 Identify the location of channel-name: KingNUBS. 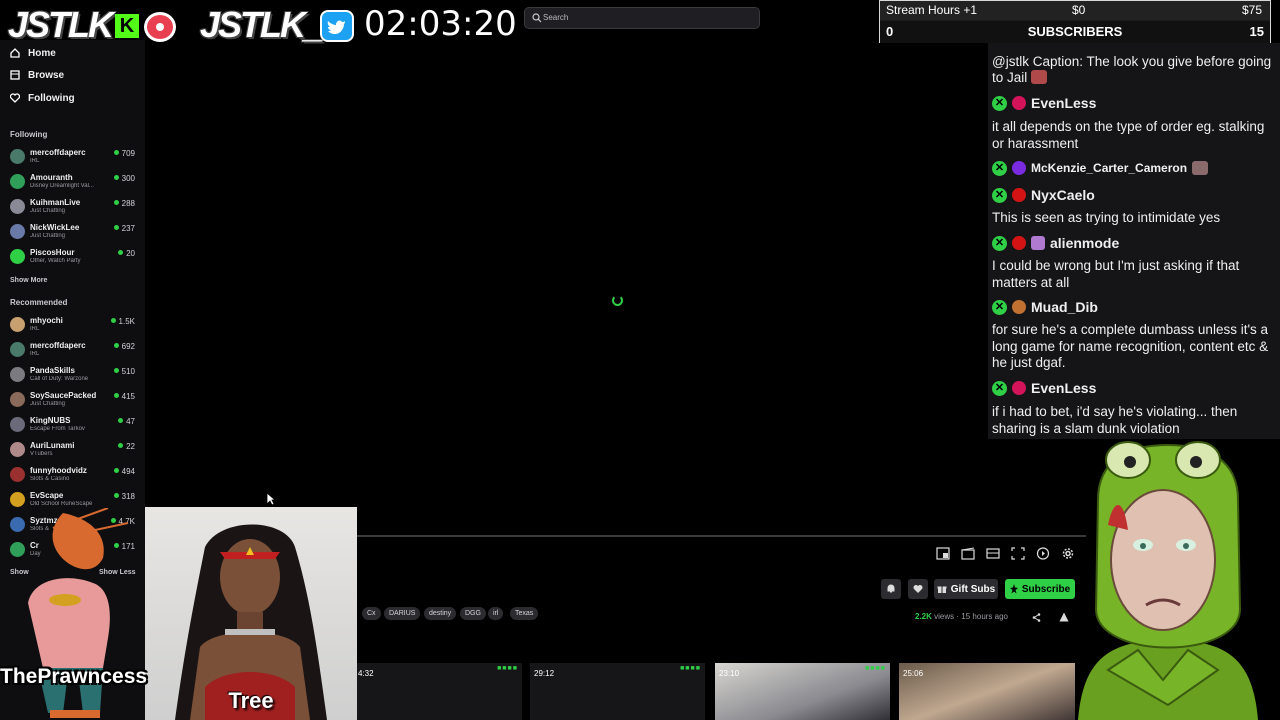
(50, 420).